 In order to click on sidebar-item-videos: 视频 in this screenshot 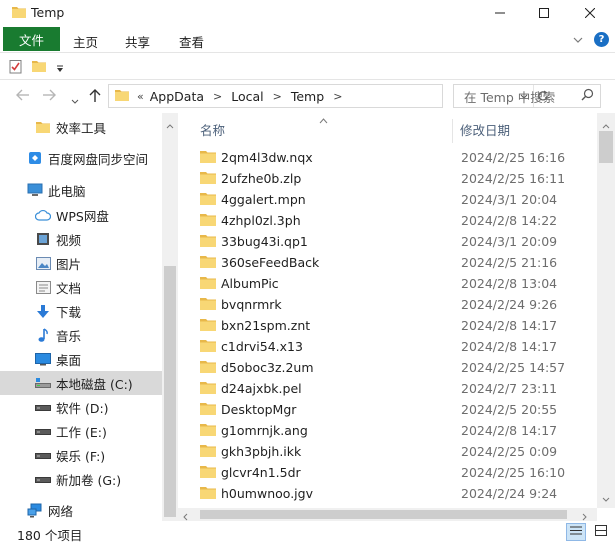, I will do `click(81, 239)`.